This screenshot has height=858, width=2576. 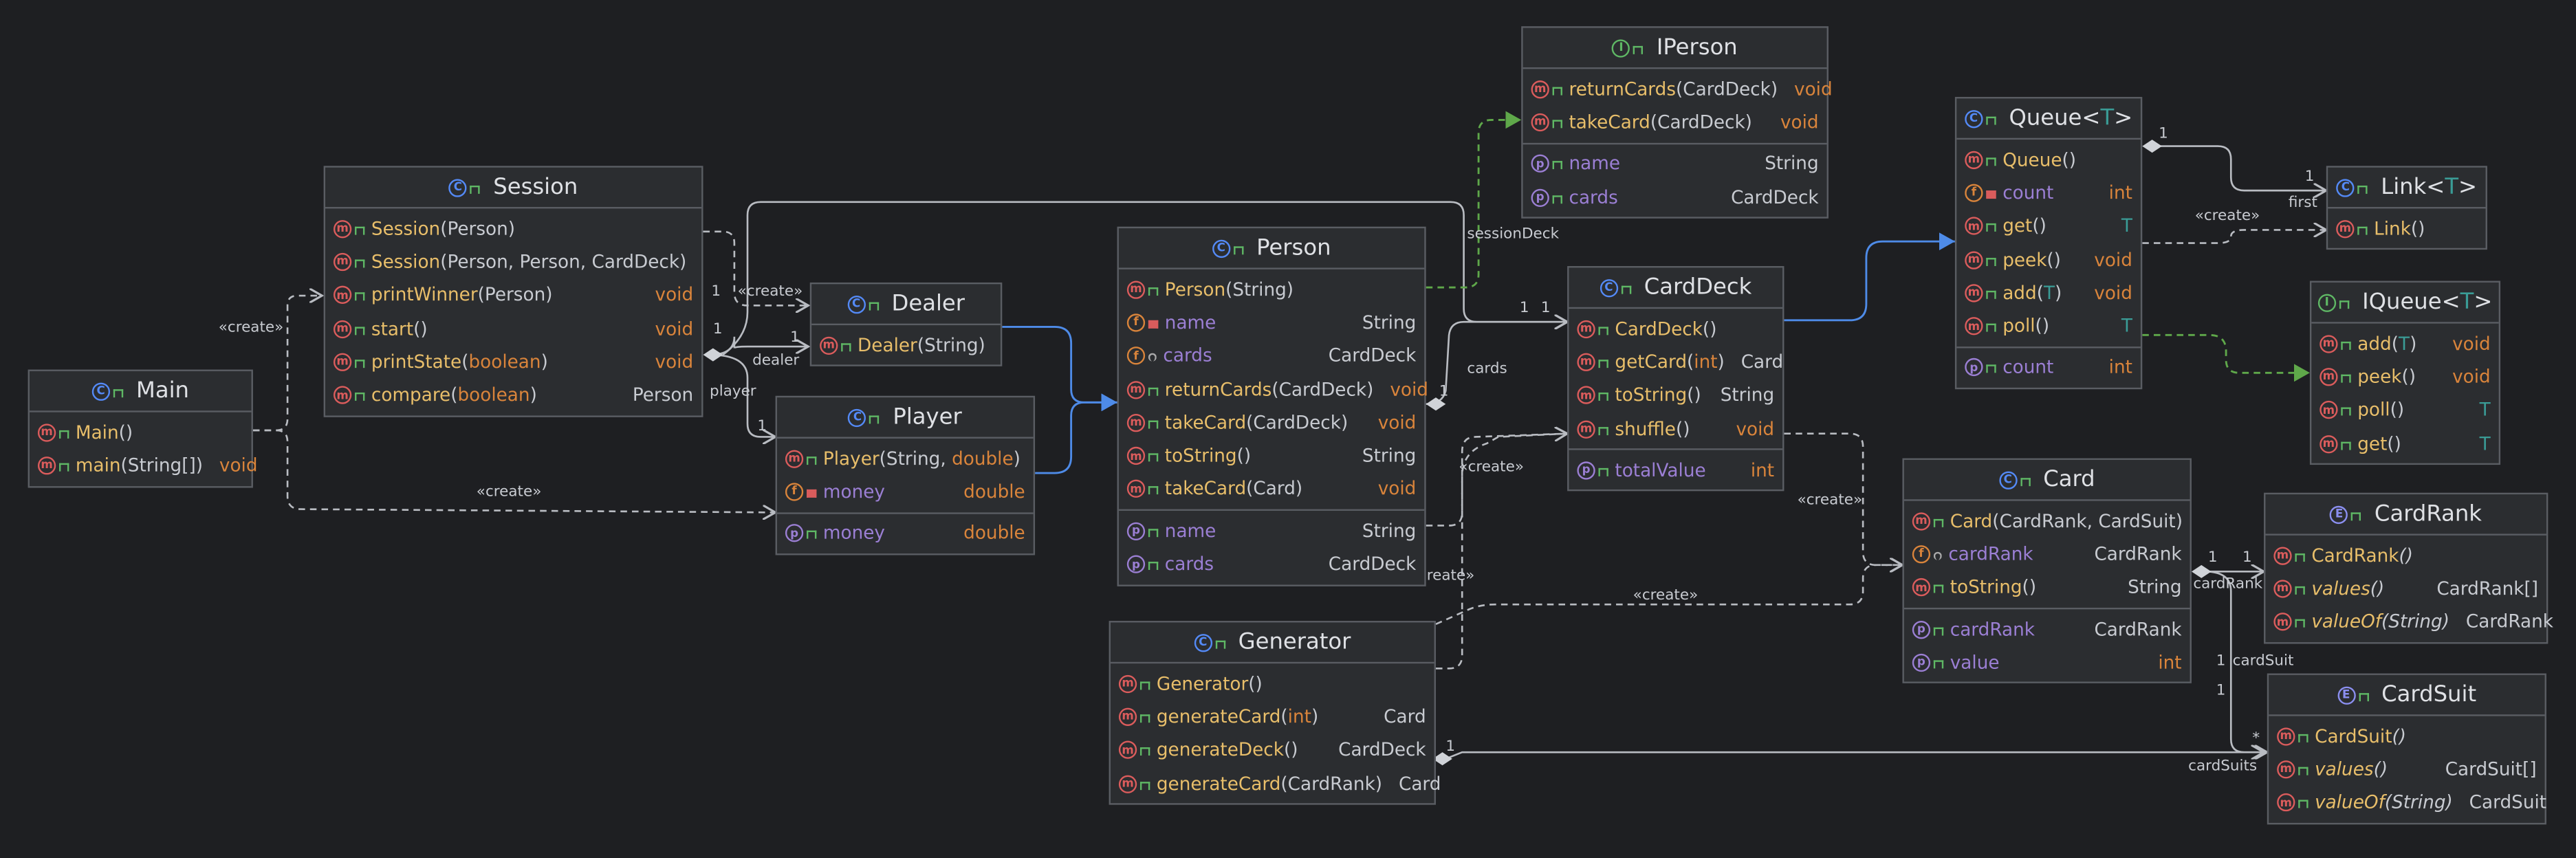 What do you see at coordinates (2405, 555) in the screenshot?
I see `member-row: m CardRank()` at bounding box center [2405, 555].